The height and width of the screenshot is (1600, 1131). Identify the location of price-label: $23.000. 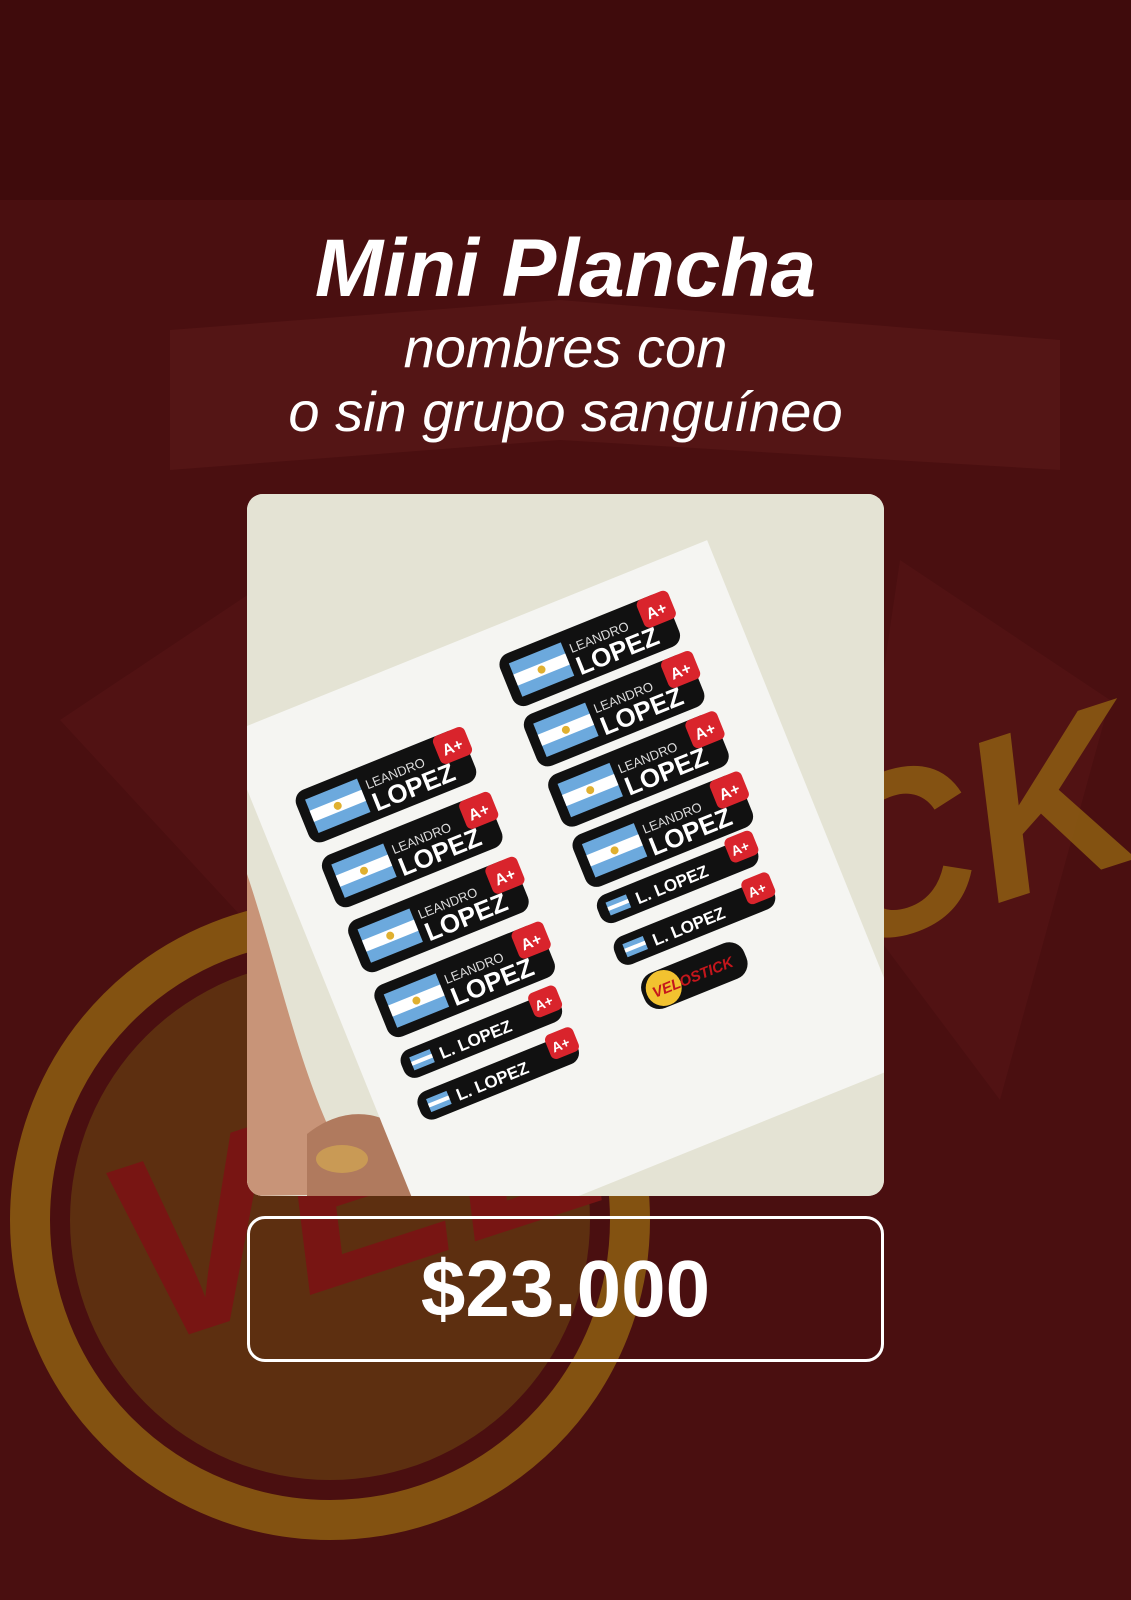
(565, 1288).